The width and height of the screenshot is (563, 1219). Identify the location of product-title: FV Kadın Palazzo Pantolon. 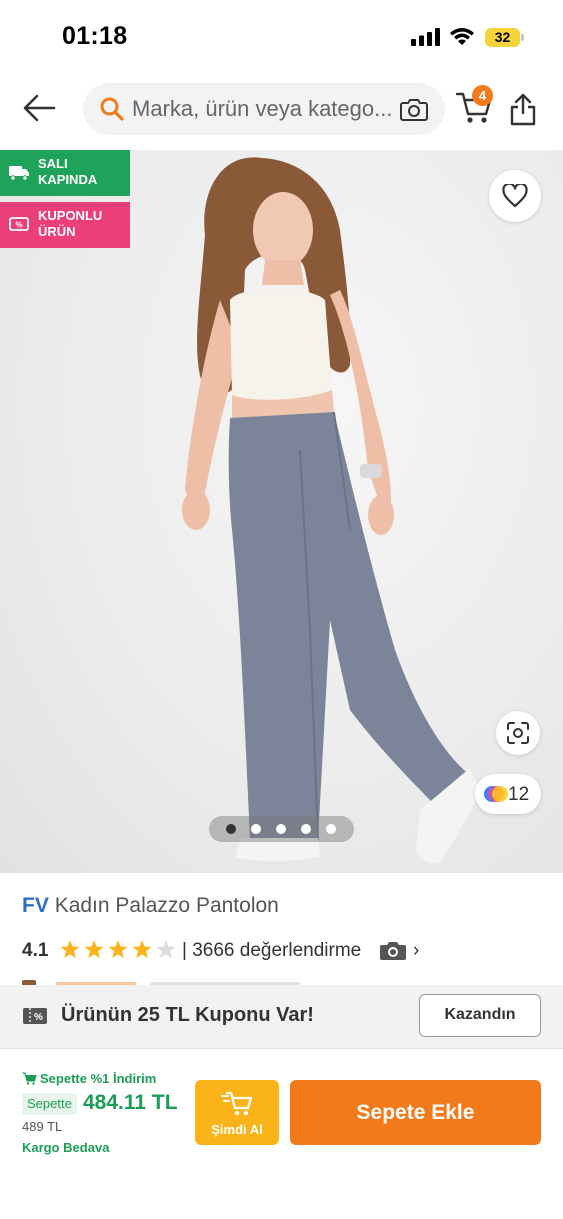
(150, 906).